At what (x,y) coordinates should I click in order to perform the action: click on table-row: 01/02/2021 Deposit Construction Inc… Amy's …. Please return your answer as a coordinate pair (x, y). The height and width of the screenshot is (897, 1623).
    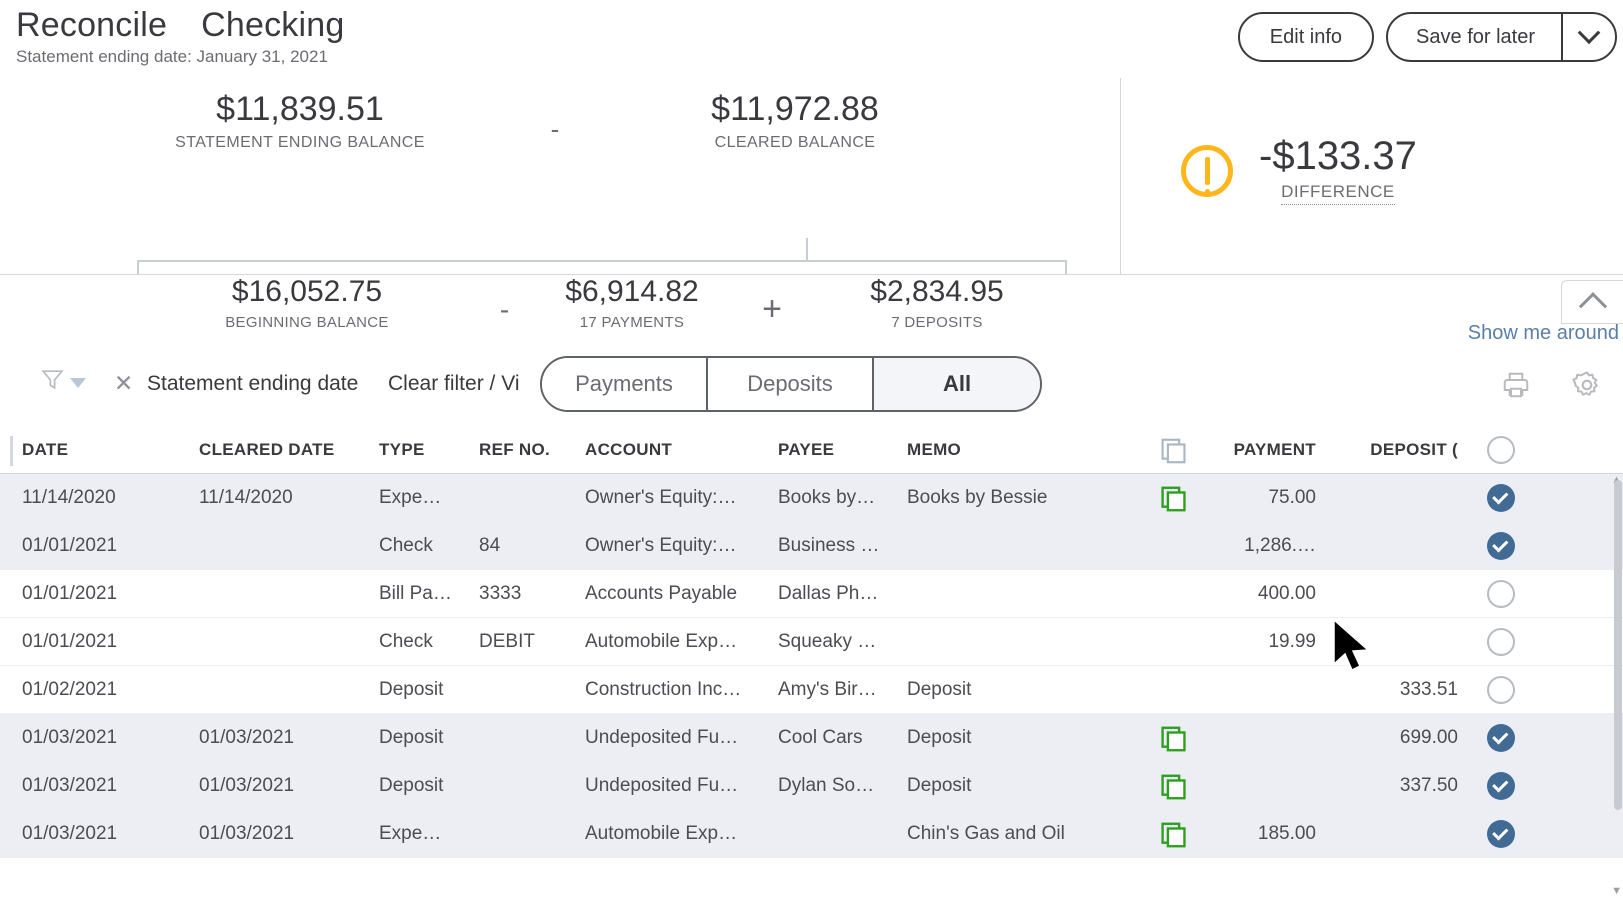
    Looking at the image, I should click on (811, 690).